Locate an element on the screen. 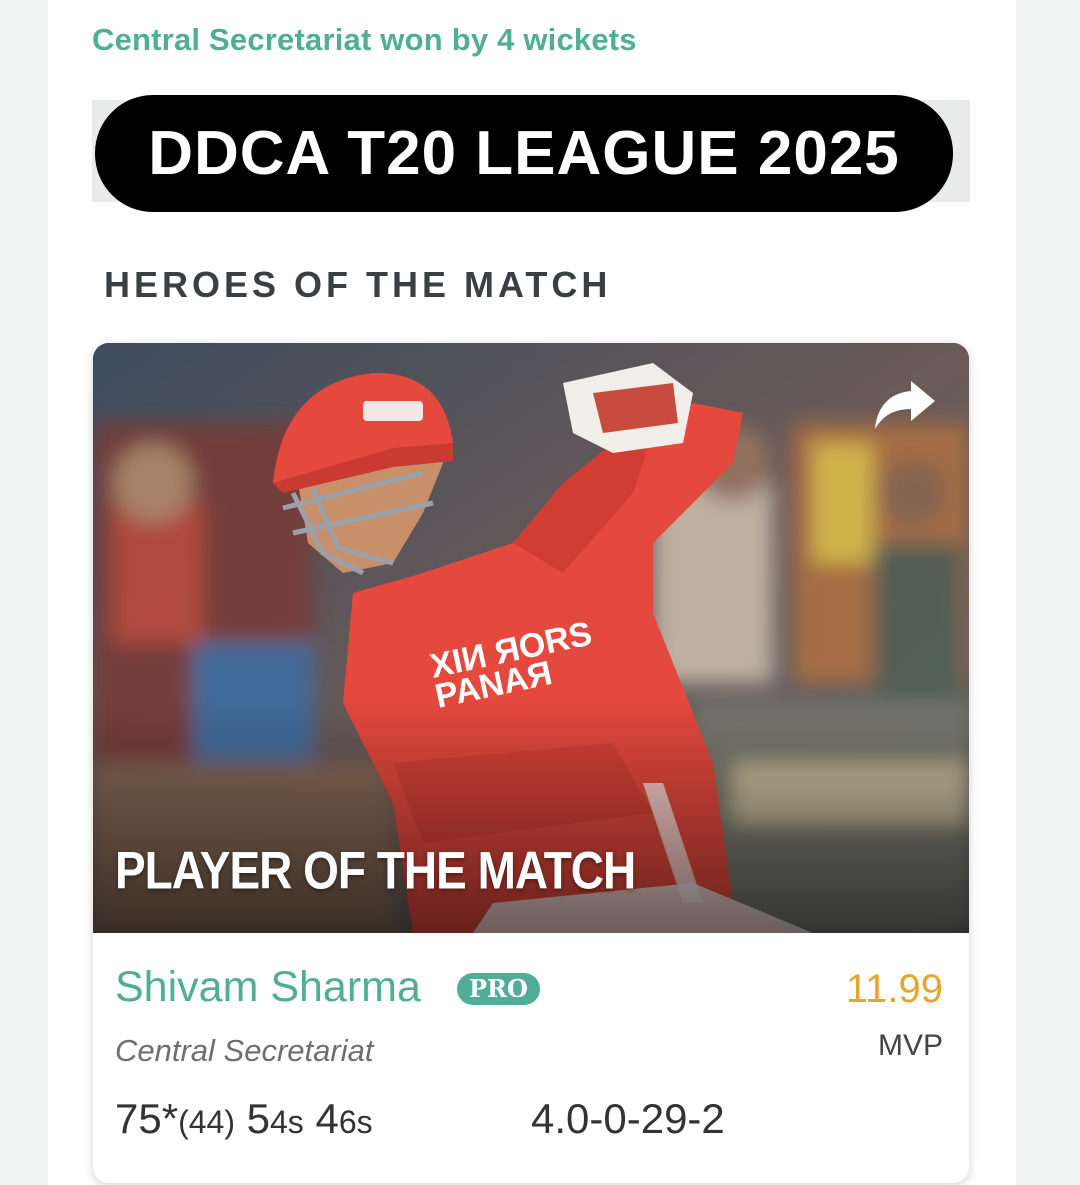  league-banner: DDCA T20 LEAGUE 2025 is located at coordinates (524, 153).